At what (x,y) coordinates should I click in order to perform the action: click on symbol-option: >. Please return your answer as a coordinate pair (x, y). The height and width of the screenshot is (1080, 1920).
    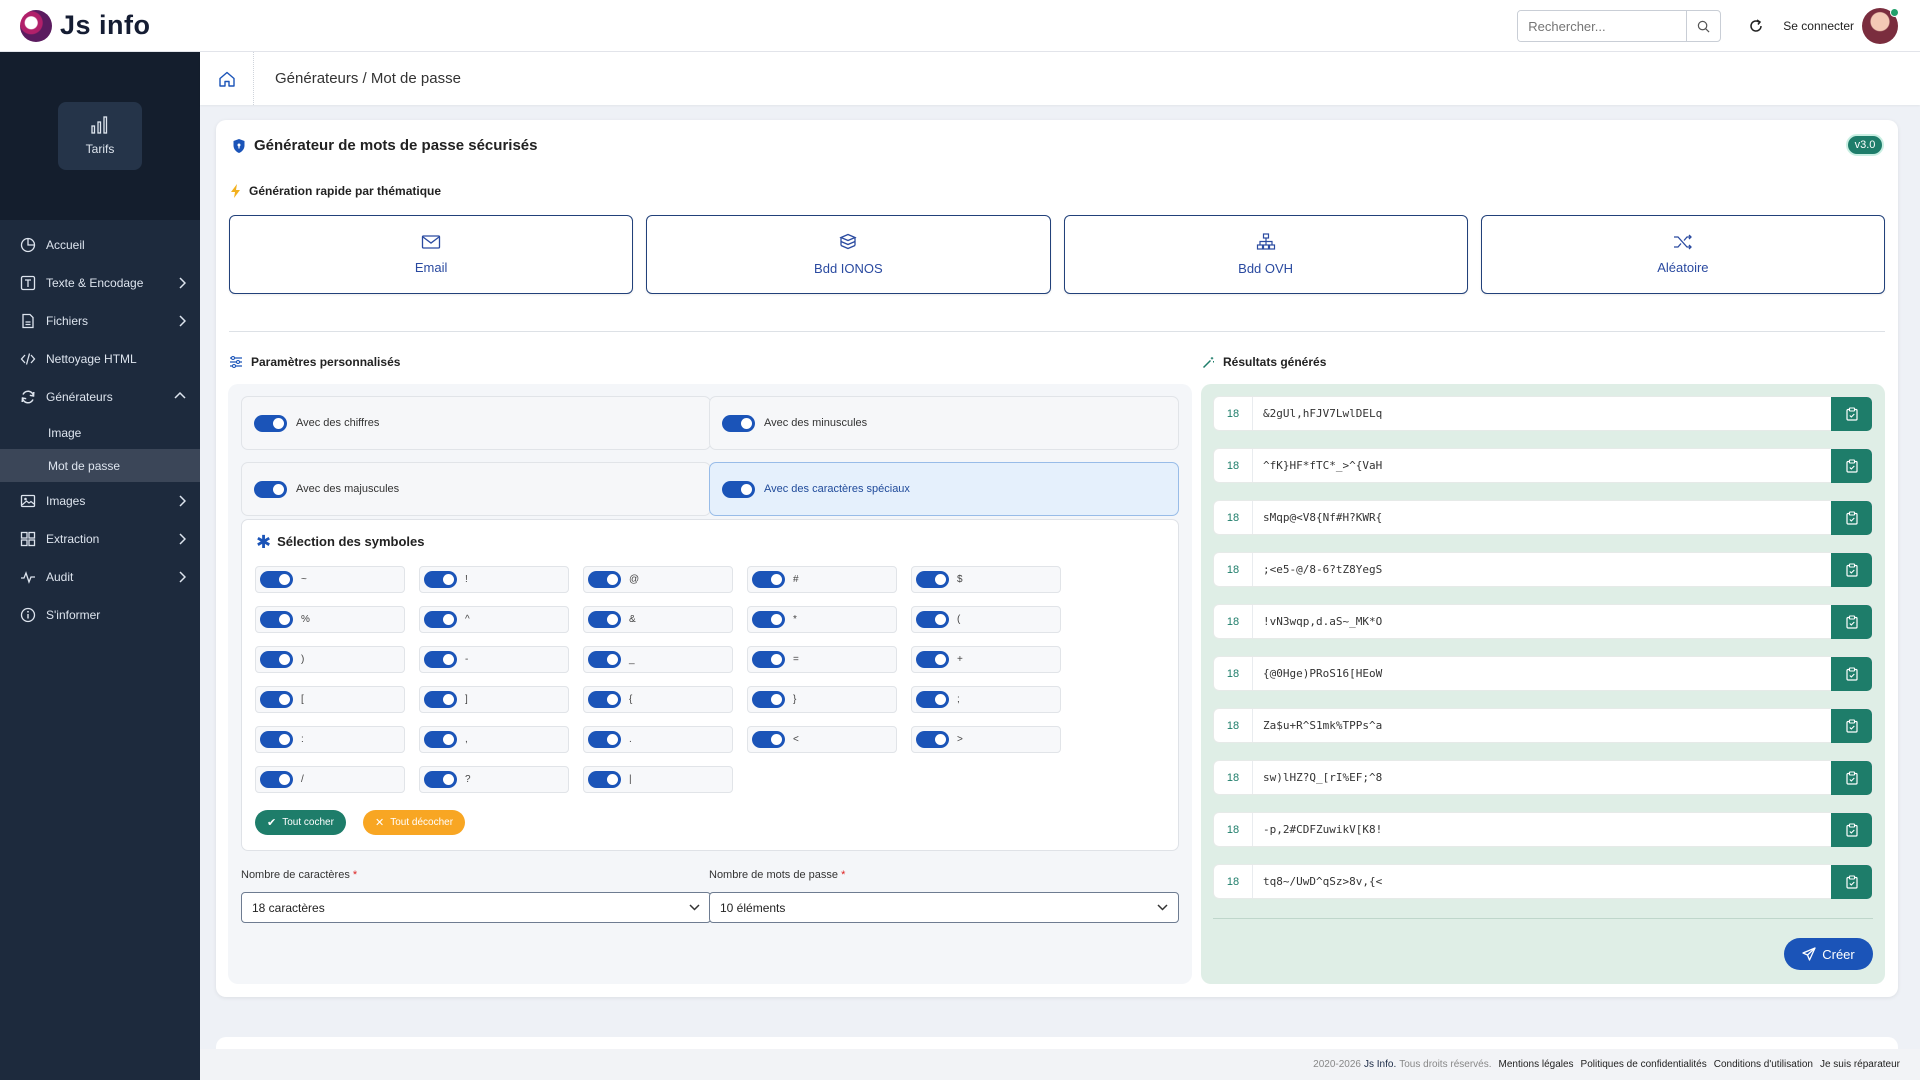
    Looking at the image, I should click on (986, 739).